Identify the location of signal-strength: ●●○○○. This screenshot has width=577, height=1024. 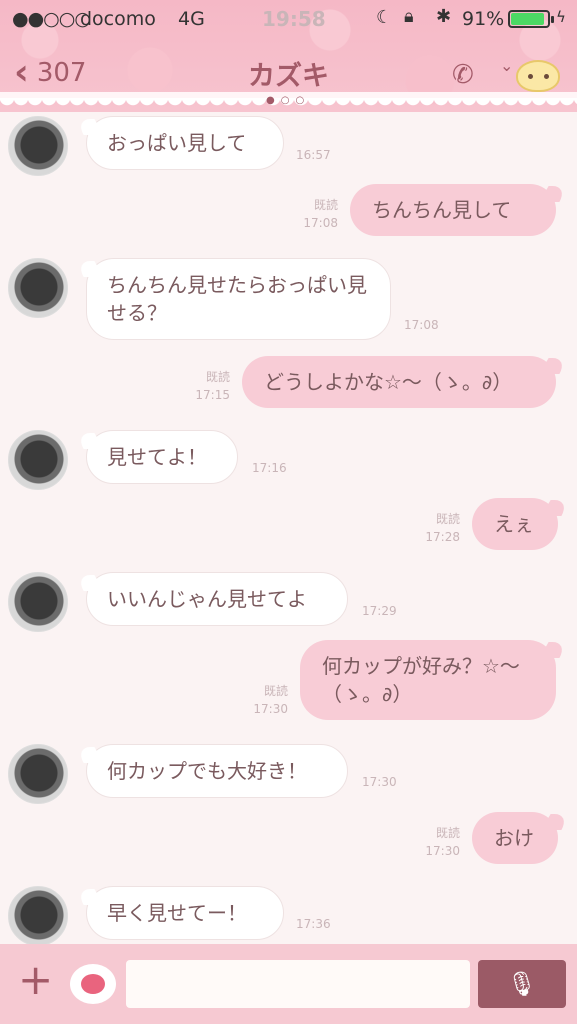
(51, 19).